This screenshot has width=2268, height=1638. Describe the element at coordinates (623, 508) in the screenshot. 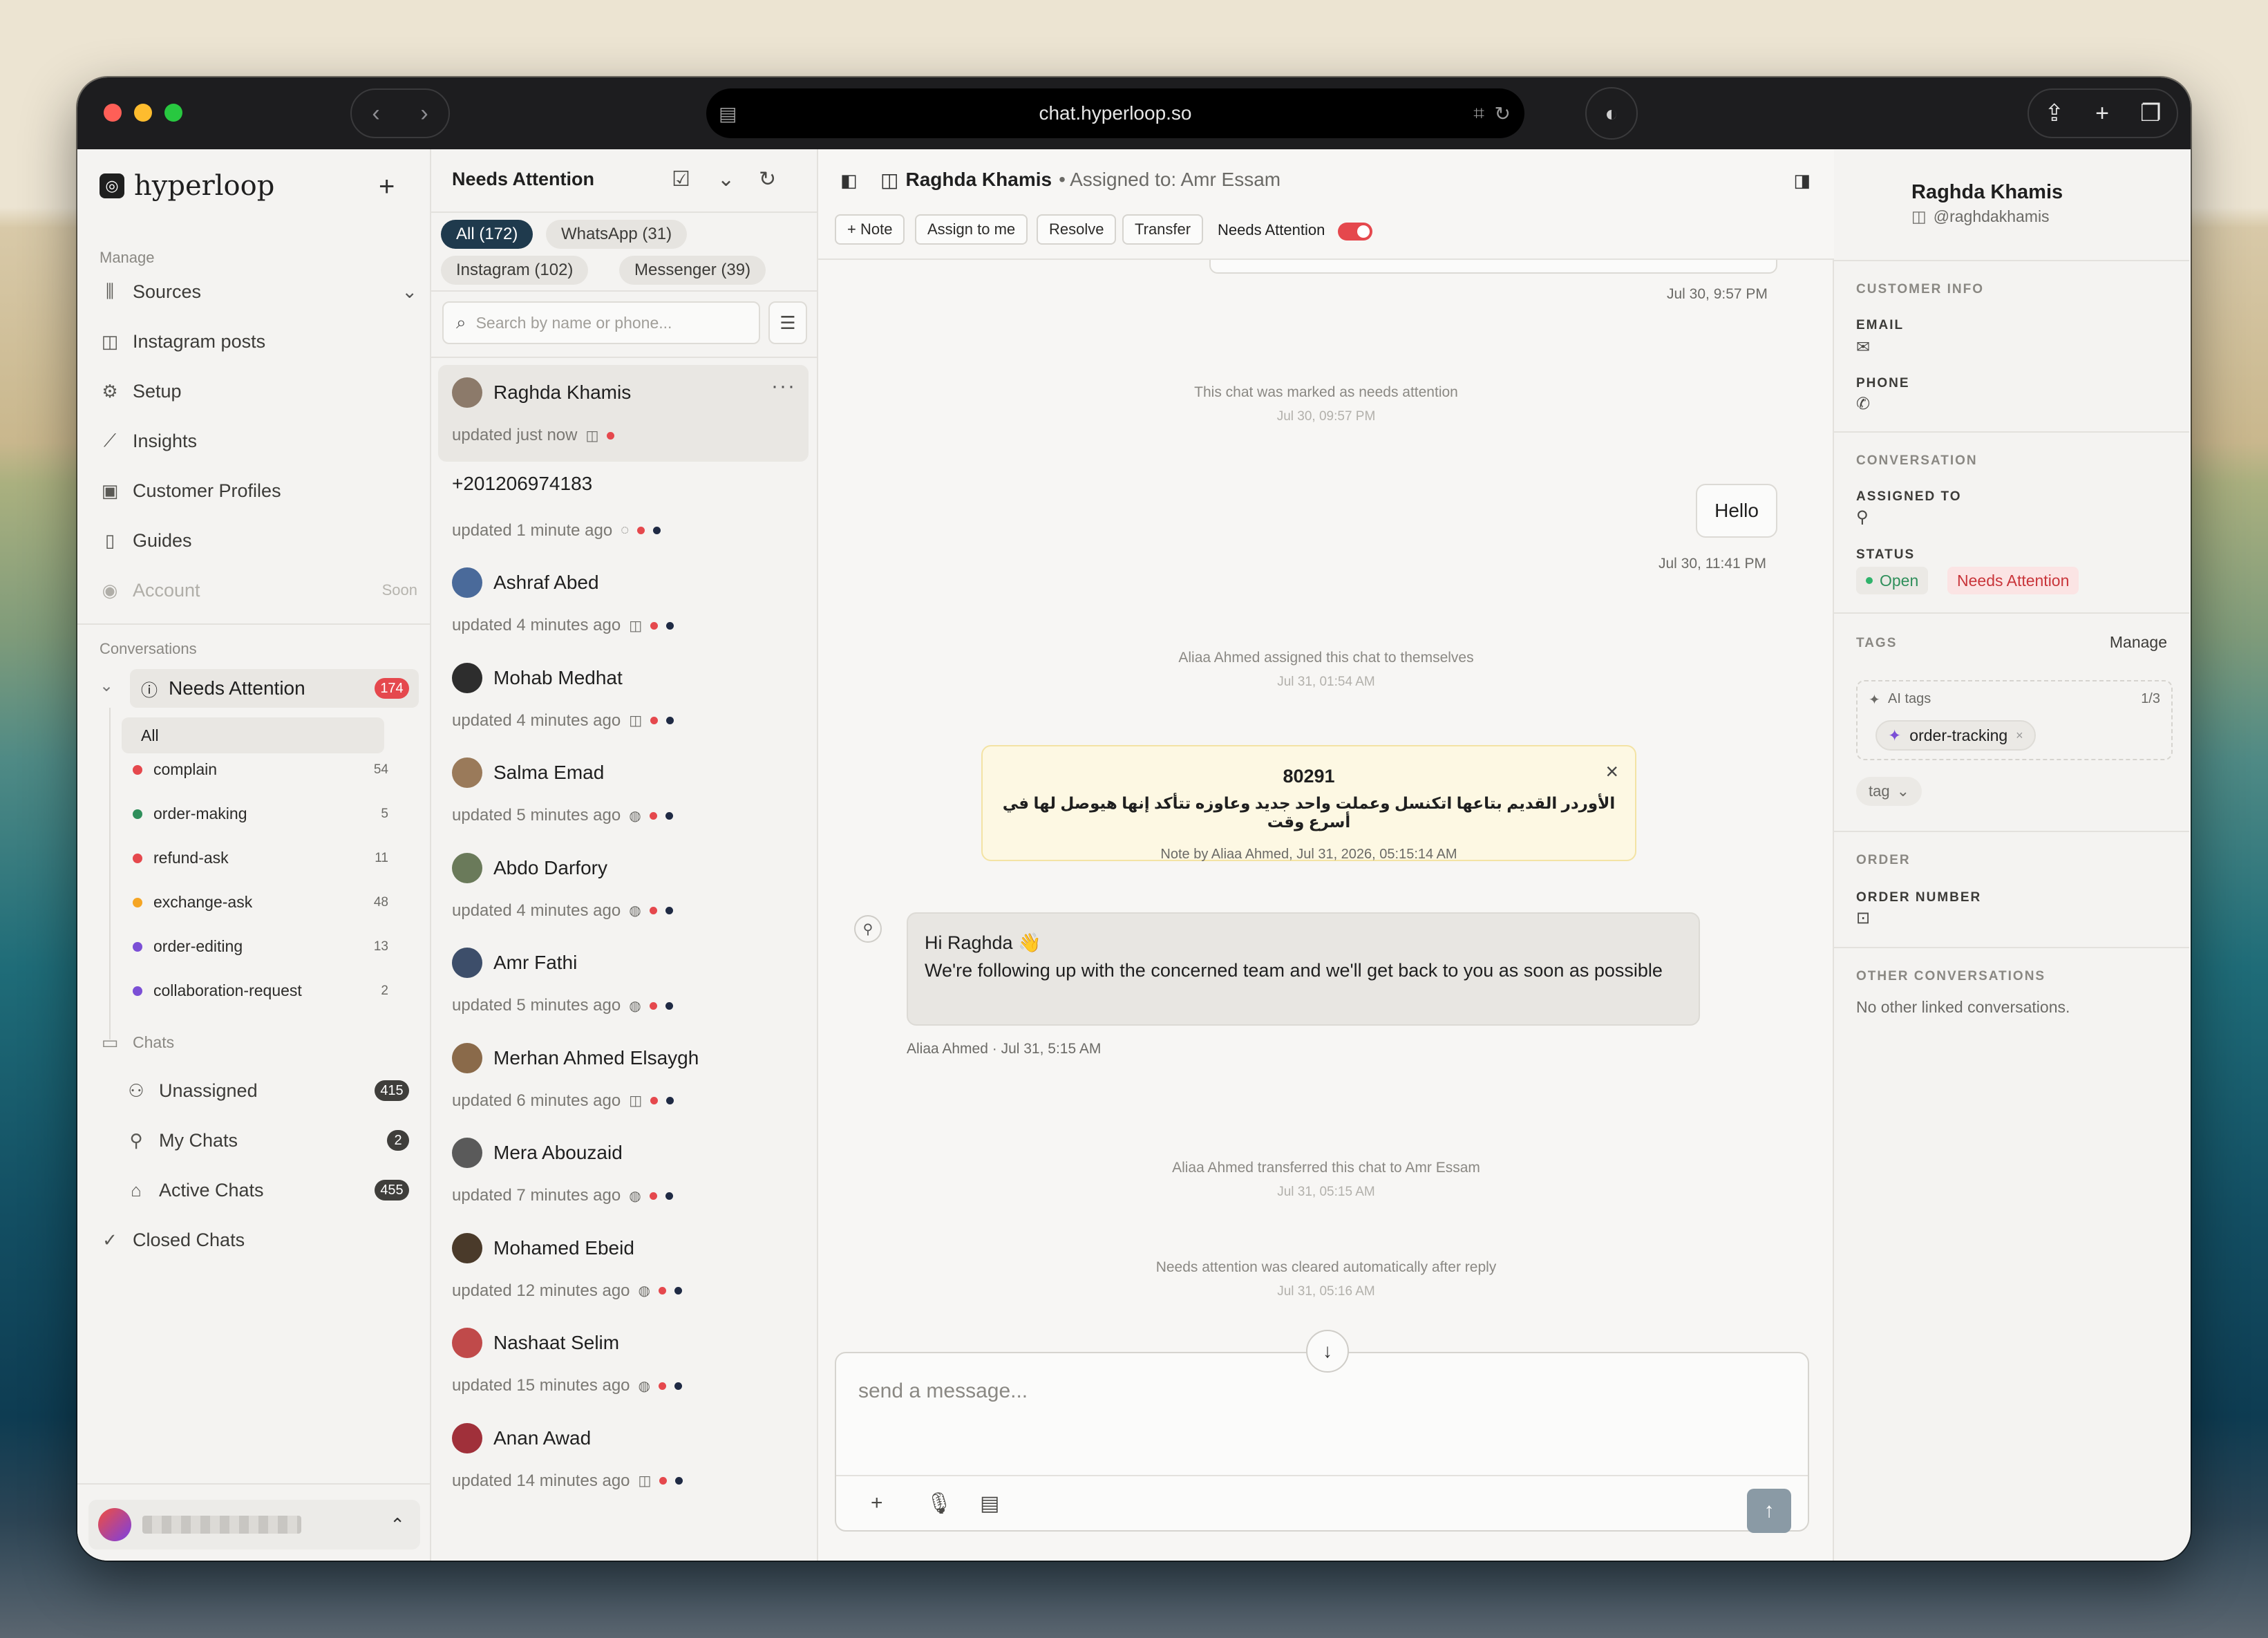

I see `conversation-item: +201206974183 updated 1 minute ago ◌` at that location.